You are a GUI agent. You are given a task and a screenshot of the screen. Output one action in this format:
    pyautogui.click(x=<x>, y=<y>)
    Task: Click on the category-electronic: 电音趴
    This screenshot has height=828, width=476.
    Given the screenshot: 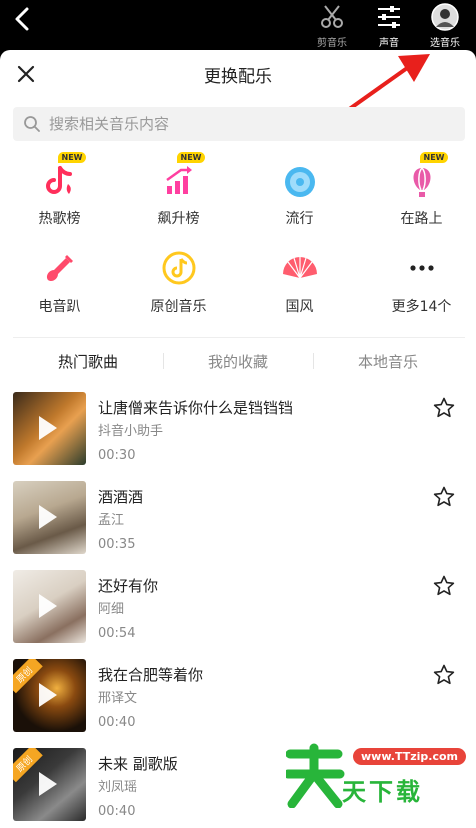 What is the action you would take?
    pyautogui.click(x=59, y=282)
    